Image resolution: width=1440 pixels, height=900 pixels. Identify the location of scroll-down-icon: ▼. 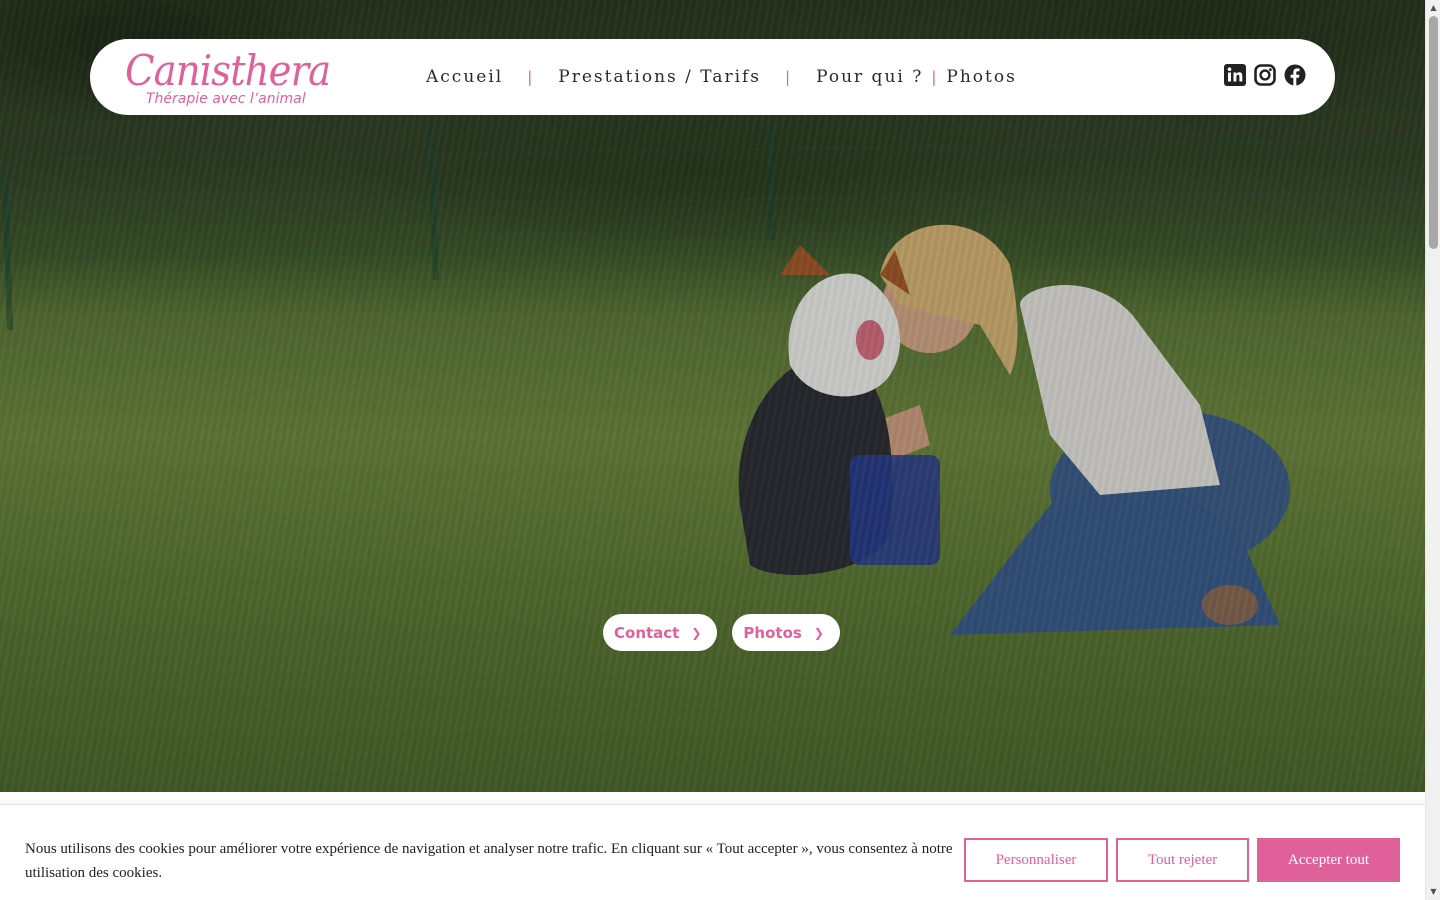
(1433, 892).